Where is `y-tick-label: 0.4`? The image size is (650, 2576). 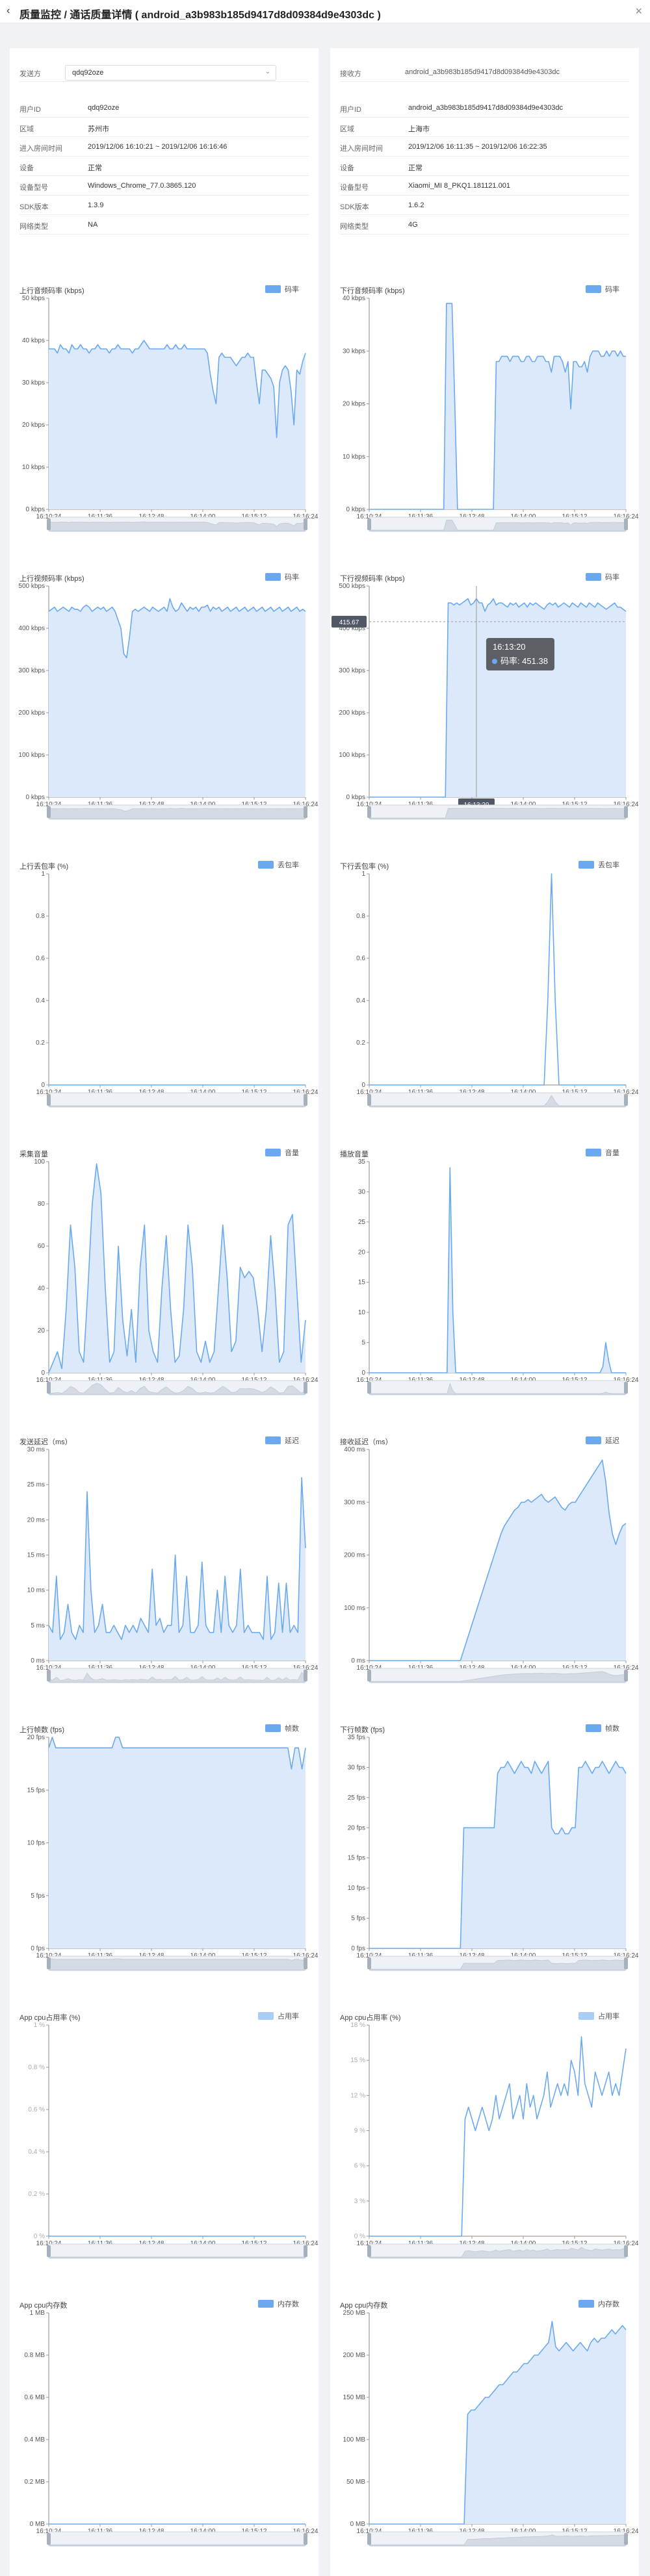 y-tick-label: 0.4 is located at coordinates (41, 1000).